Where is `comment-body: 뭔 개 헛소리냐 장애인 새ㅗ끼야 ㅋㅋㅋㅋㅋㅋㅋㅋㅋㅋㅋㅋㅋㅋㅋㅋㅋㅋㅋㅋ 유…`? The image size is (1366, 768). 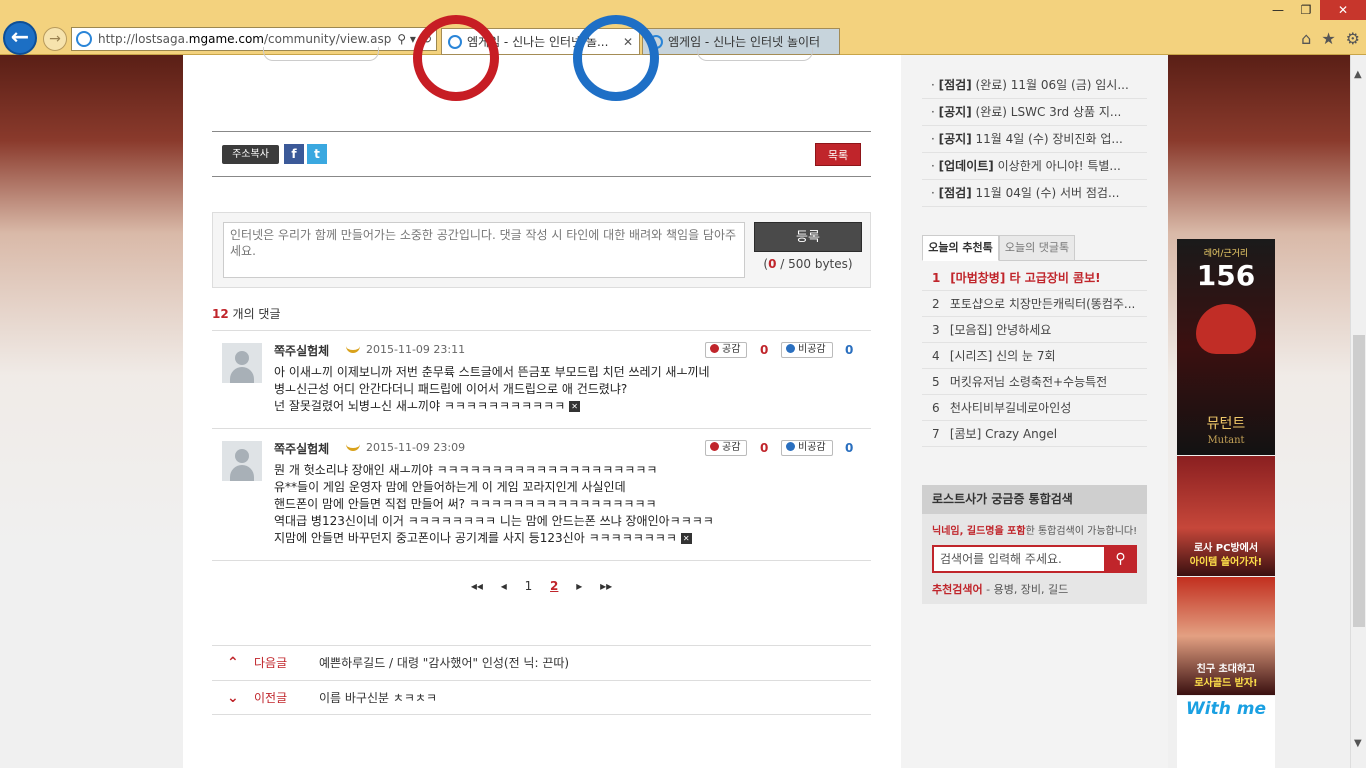 comment-body: 뭔 개 헛소리냐 장애인 새ㅗ끼야 ㅋㅋㅋㅋㅋㅋㅋㅋㅋㅋㅋㅋㅋㅋㅋㅋㅋㅋㅋㅋ 유… is located at coordinates (494, 504).